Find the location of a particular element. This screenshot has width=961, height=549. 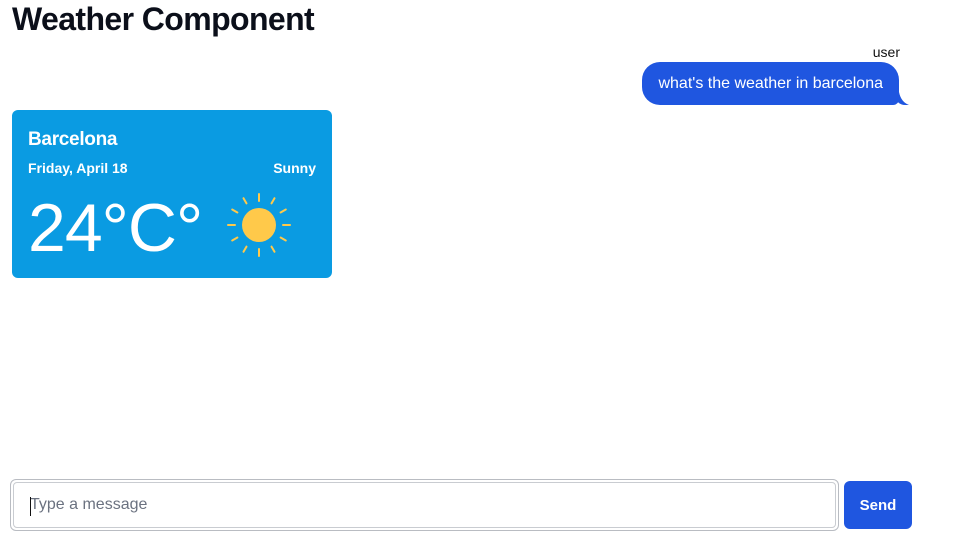

weather-city: Barcelona is located at coordinates (73, 139).